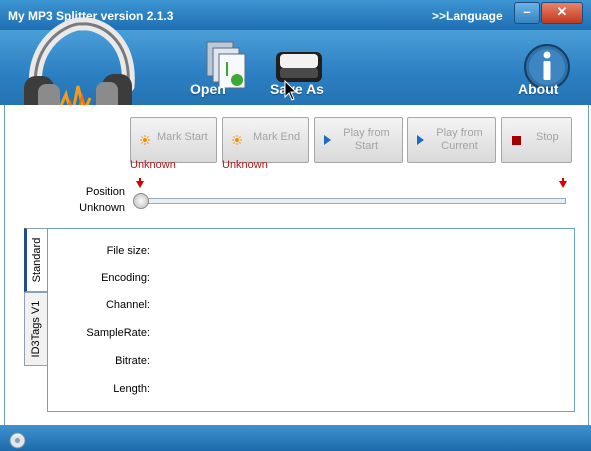 The height and width of the screenshot is (451, 591). I want to click on position-value: Unknown, so click(102, 208).